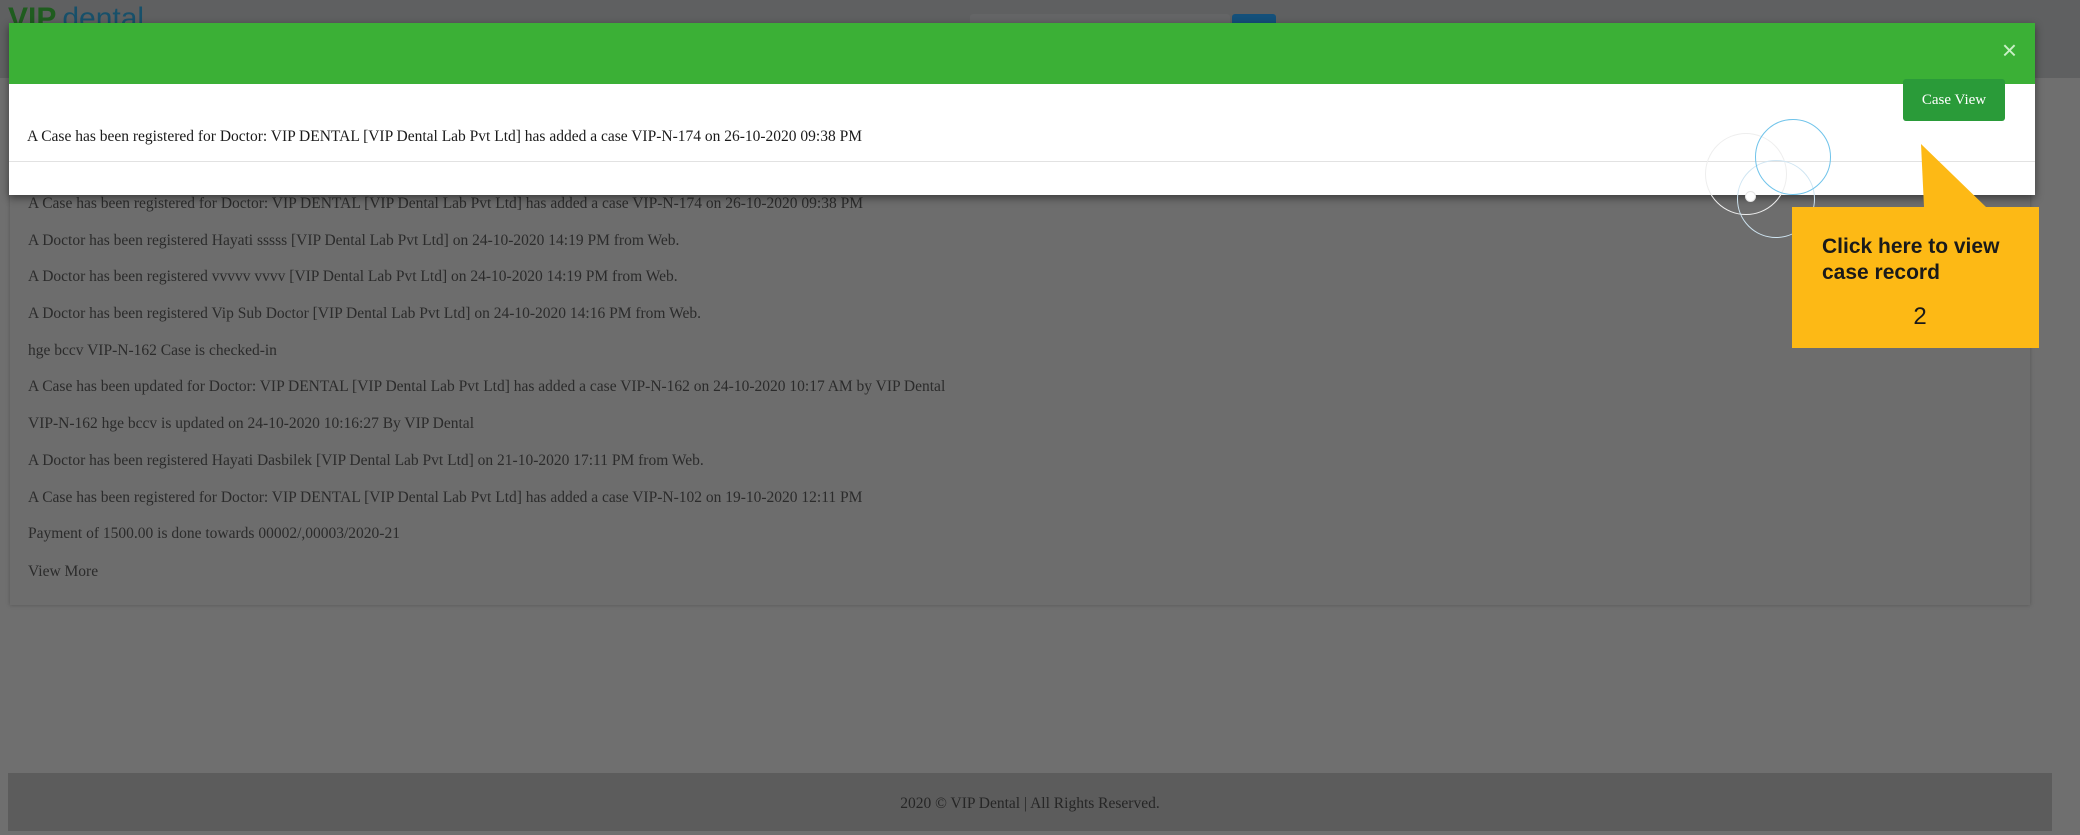 This screenshot has height=835, width=2080. I want to click on modal-divider, so click(1022, 161).